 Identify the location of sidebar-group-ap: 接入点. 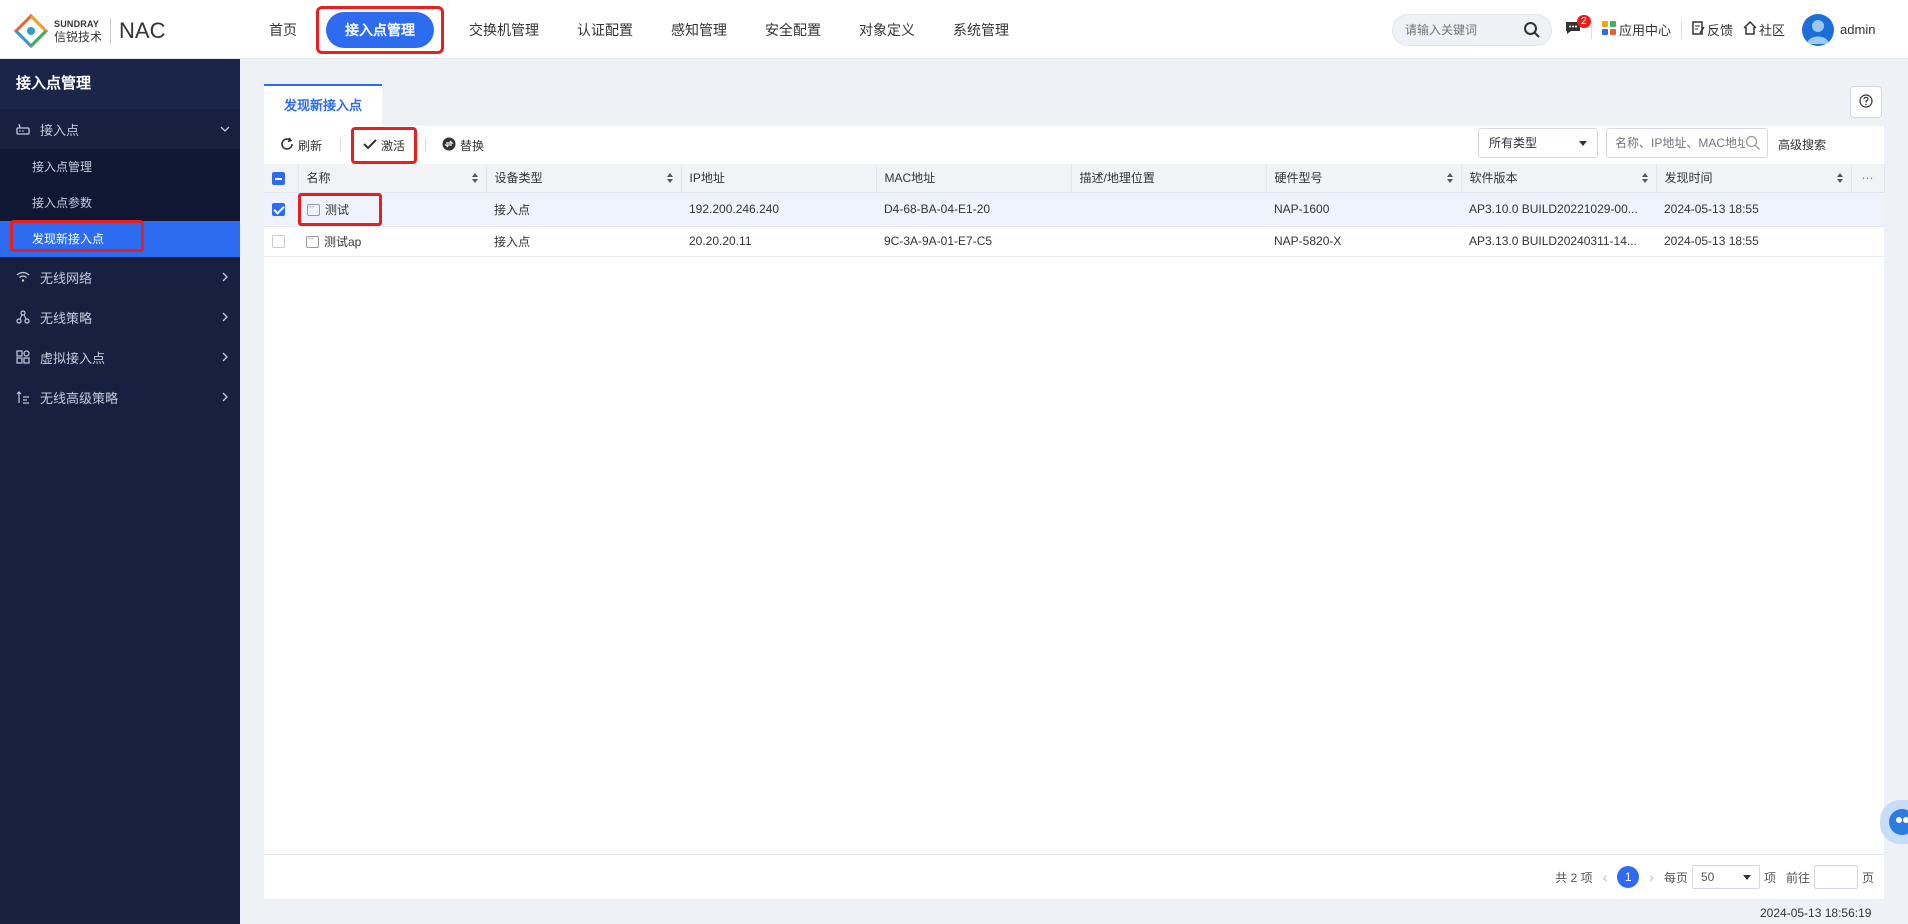
(120, 129).